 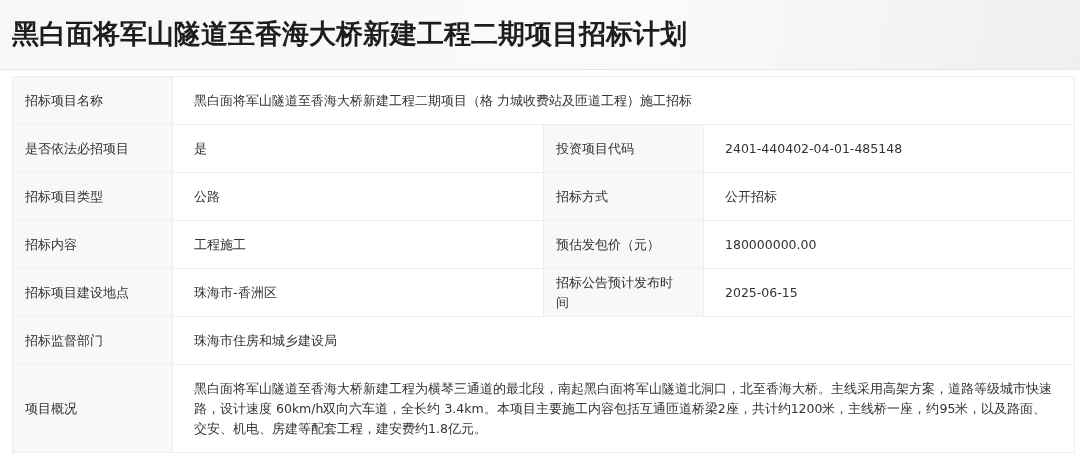 I want to click on field-value: 2401-440402-04-01-485148, so click(x=814, y=148).